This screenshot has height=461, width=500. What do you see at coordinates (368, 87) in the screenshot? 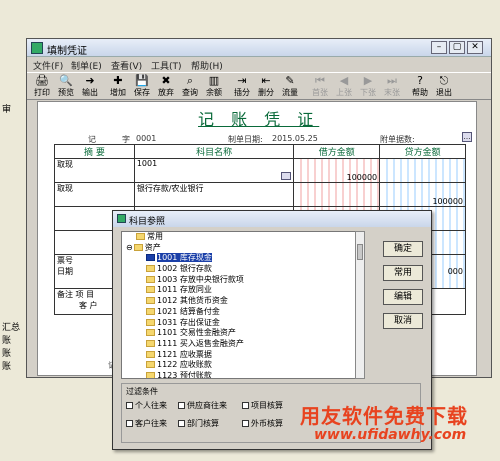
I see `toolbar-next-button: ▶ 下张` at bounding box center [368, 87].